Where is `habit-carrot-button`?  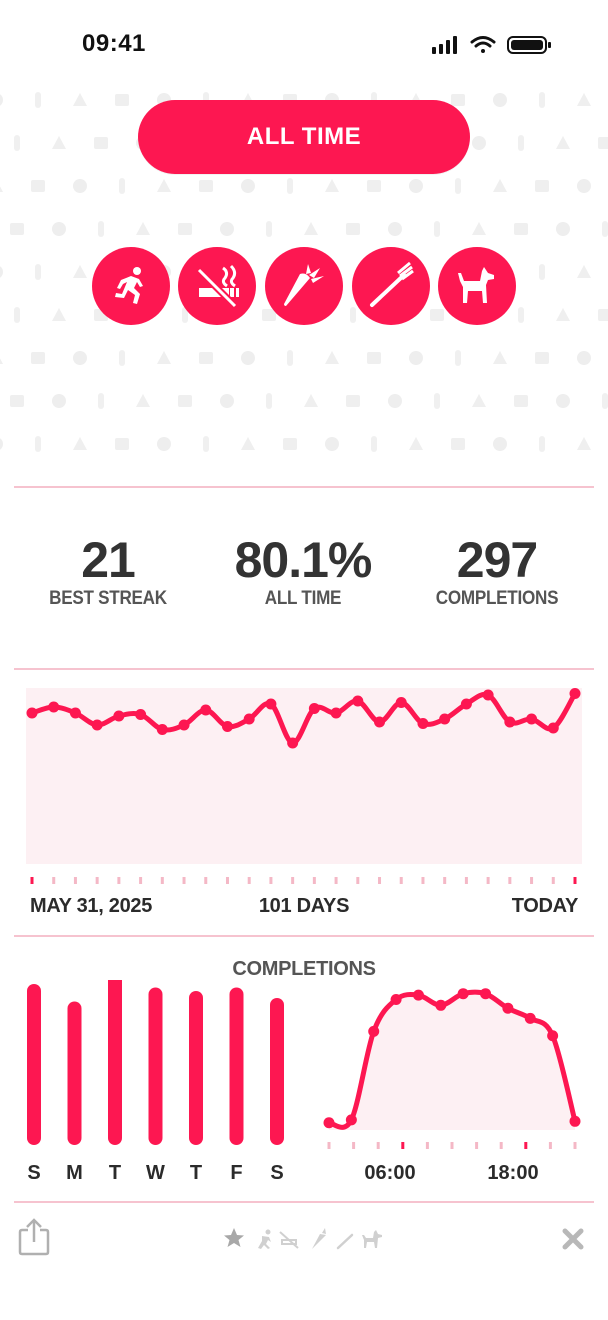
habit-carrot-button is located at coordinates (304, 286).